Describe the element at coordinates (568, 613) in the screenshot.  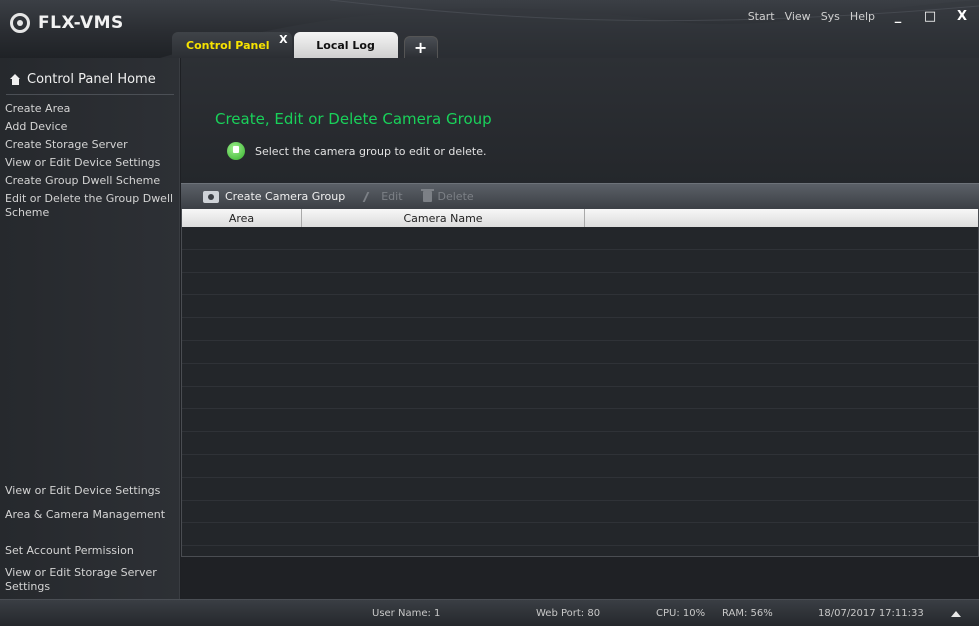
I see `status-web-port: Web Port: 80` at that location.